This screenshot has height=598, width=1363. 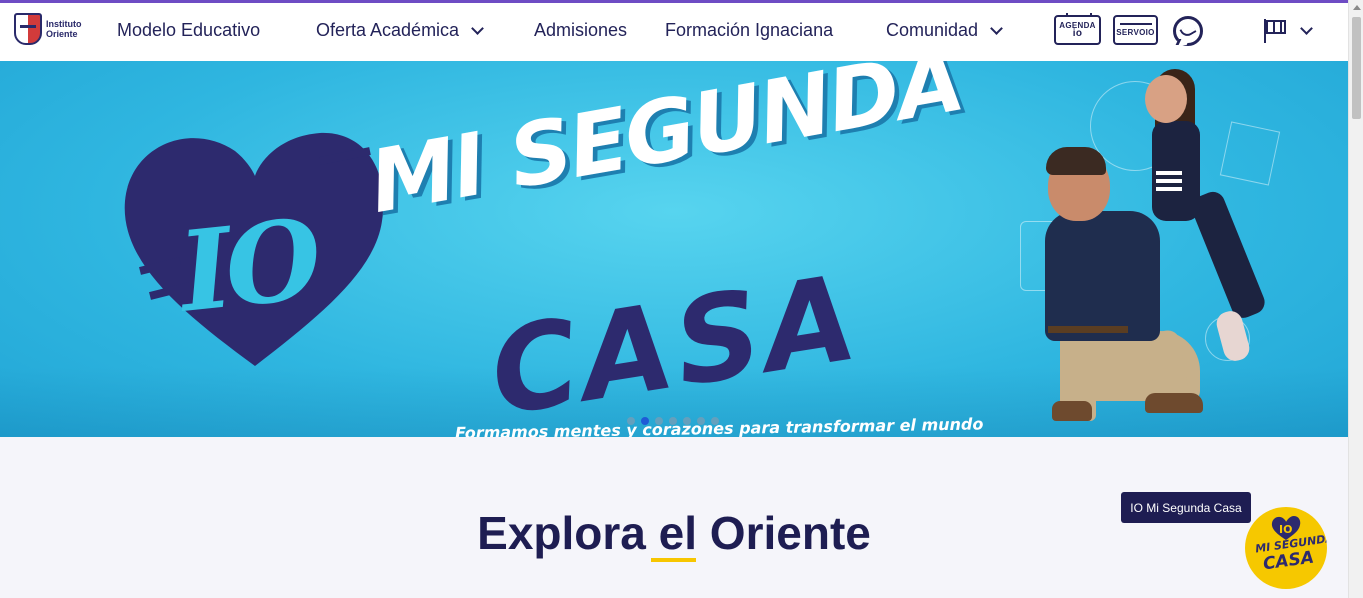 What do you see at coordinates (666, 147) in the screenshot?
I see `hero-headline-top: MI SEGUNDA` at bounding box center [666, 147].